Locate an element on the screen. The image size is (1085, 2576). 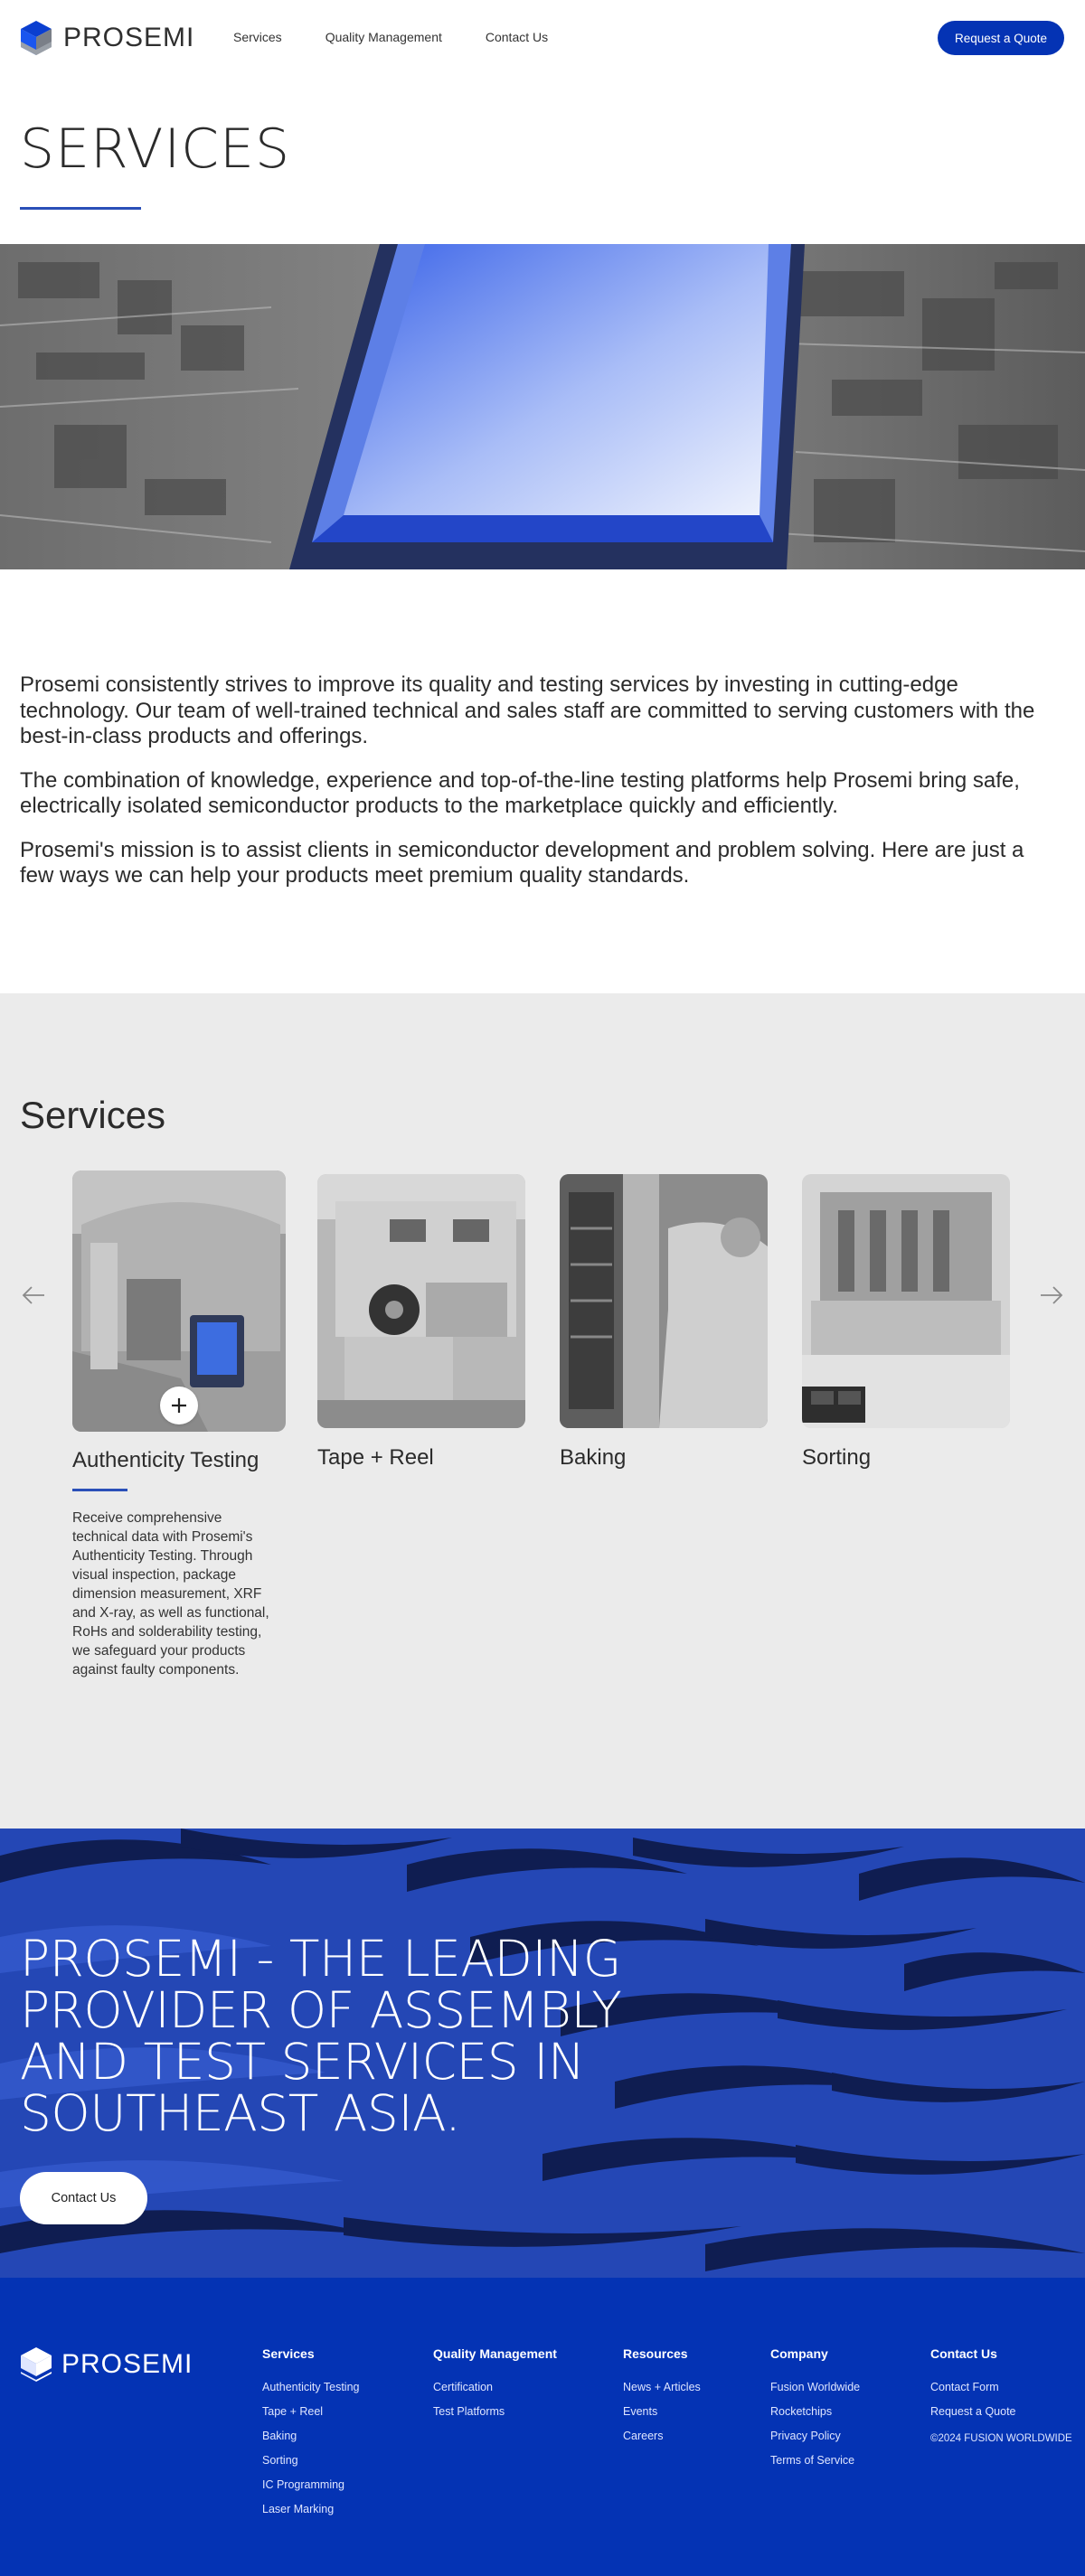
footer-link: News + Articles is located at coordinates (662, 2387).